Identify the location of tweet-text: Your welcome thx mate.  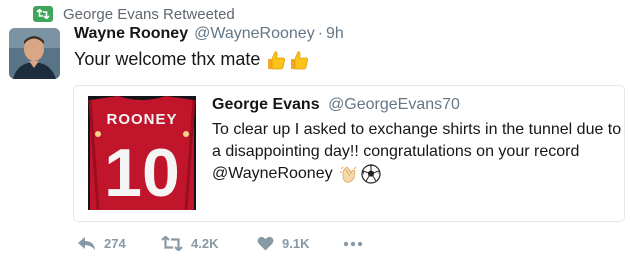
(167, 59).